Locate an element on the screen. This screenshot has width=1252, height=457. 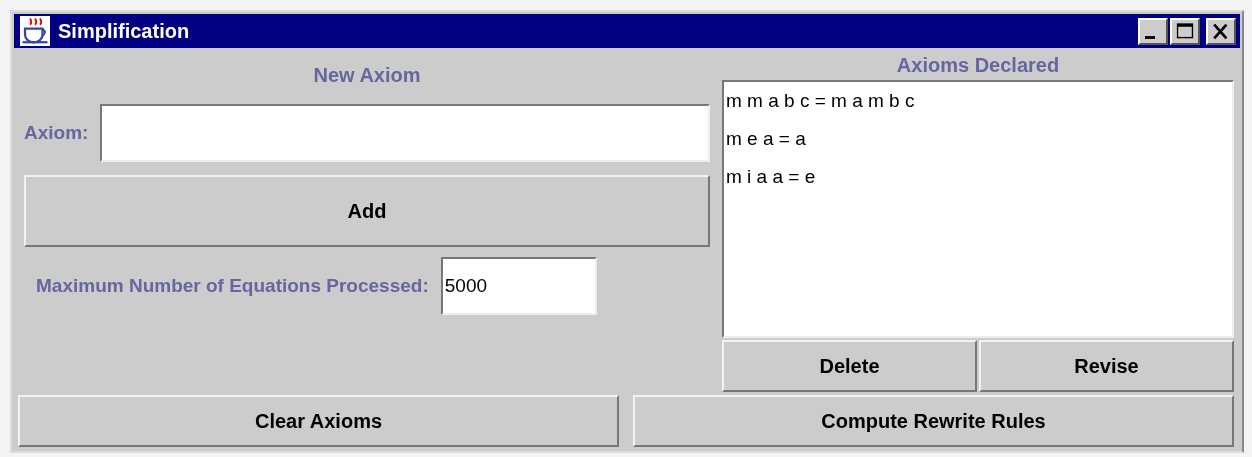
add-button: Add is located at coordinates (367, 211).